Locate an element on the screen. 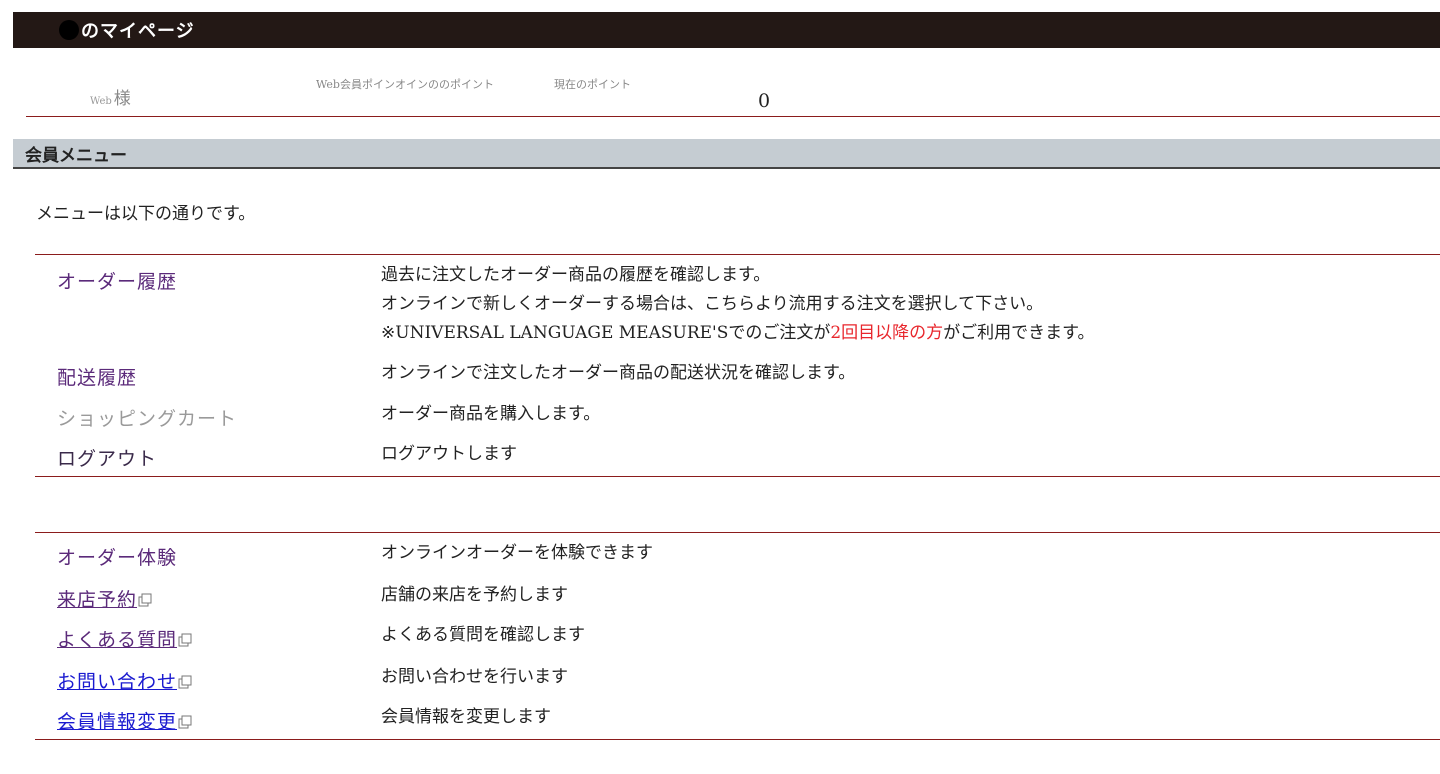  member-name: Web 様 is located at coordinates (110, 96).